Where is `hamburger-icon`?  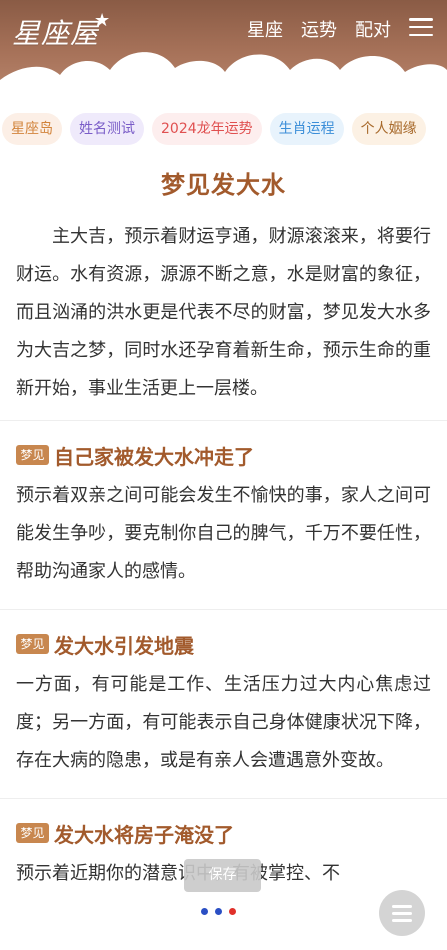 hamburger-icon is located at coordinates (421, 27).